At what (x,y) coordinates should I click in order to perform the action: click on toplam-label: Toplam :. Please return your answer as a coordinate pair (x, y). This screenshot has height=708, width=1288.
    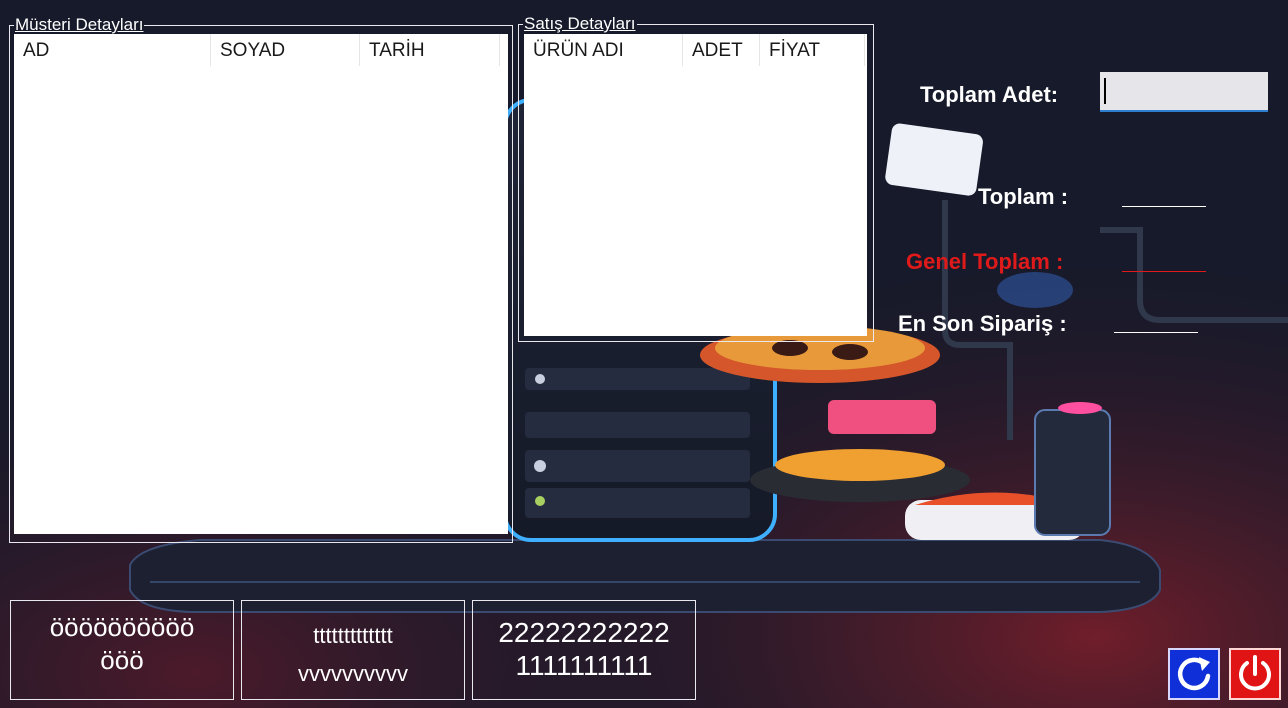
    Looking at the image, I should click on (1023, 196).